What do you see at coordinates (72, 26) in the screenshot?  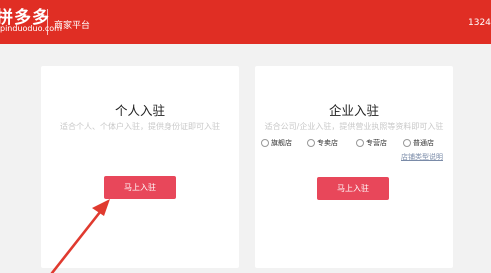 I see `platform-name: 商家平台` at bounding box center [72, 26].